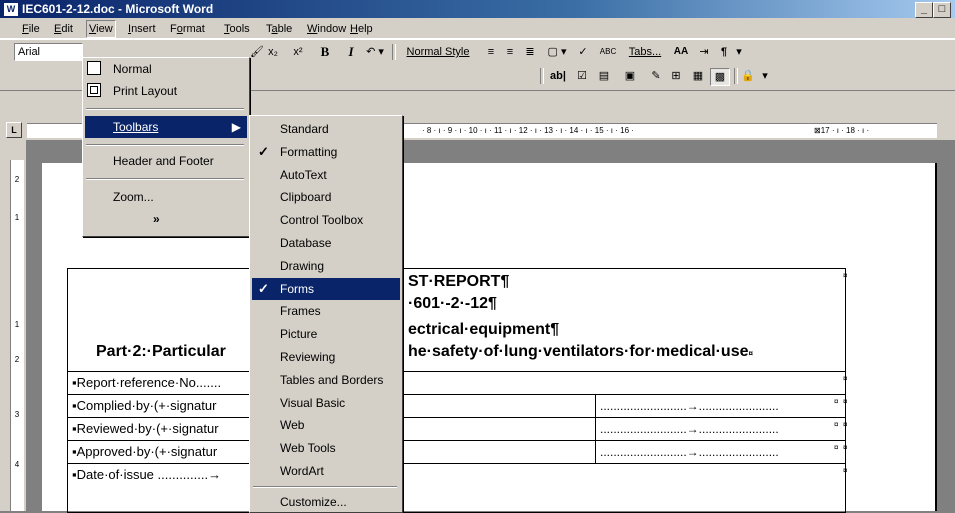  Describe the element at coordinates (326, 197) in the screenshot. I see `toolbar-item-clipboard: Clipboard` at that location.